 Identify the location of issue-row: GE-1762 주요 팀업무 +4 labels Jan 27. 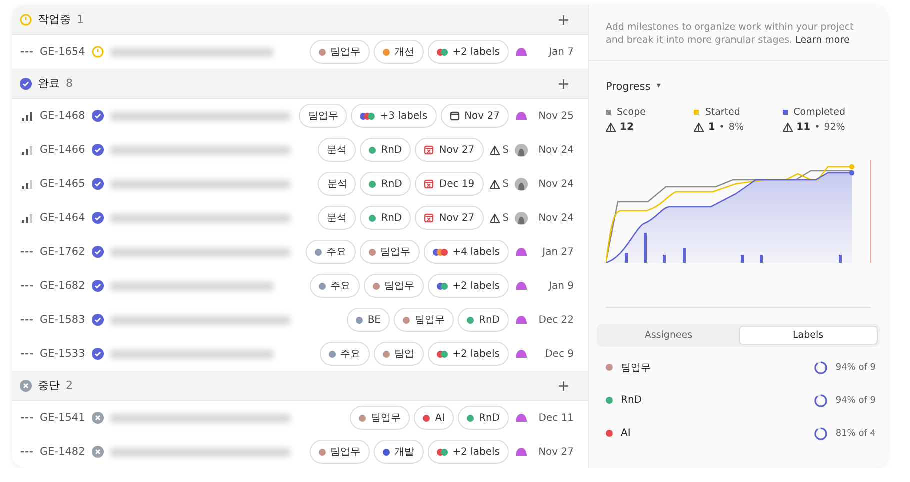
(300, 252).